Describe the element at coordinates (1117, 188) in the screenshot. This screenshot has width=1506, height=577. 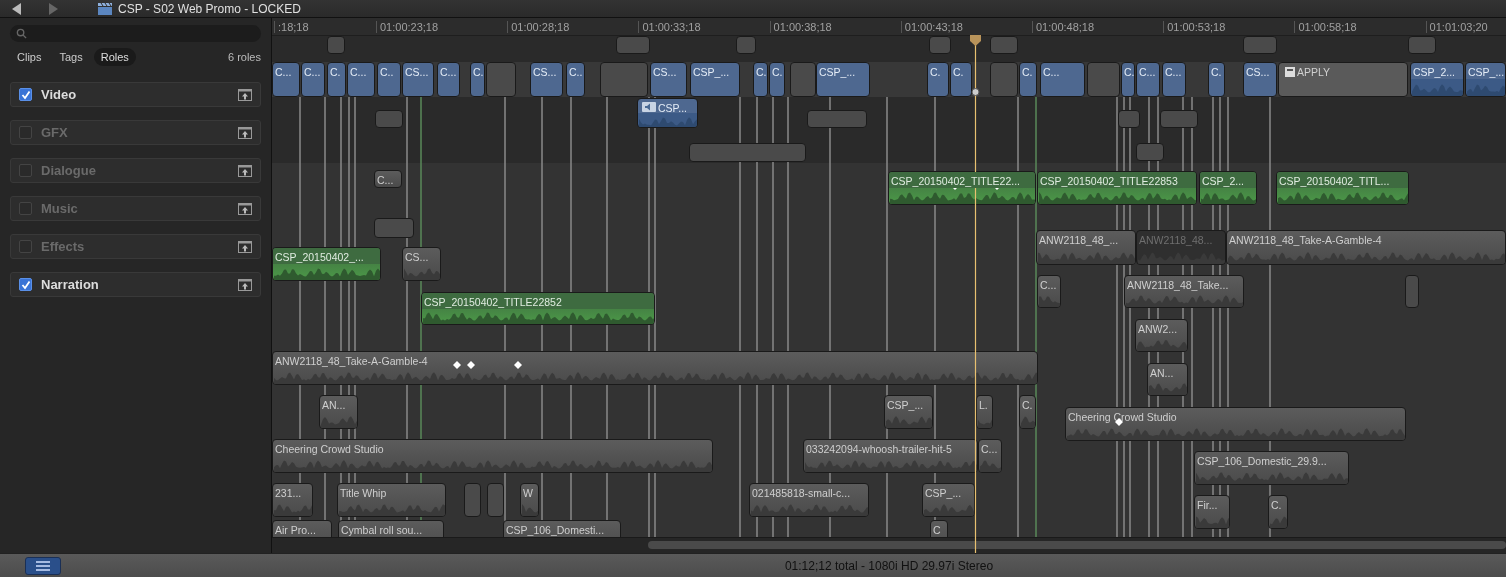
I see `clip: CSP_20150402_TITLE22853` at that location.